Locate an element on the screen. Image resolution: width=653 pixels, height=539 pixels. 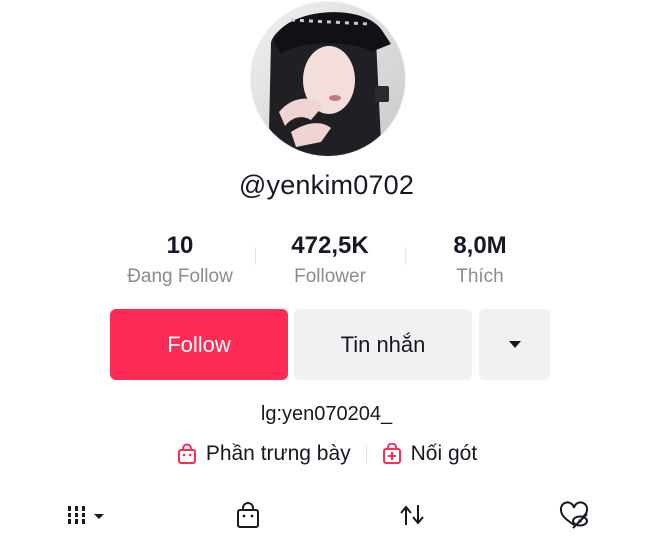
stat-following-label: Đang Follow is located at coordinates (180, 276).